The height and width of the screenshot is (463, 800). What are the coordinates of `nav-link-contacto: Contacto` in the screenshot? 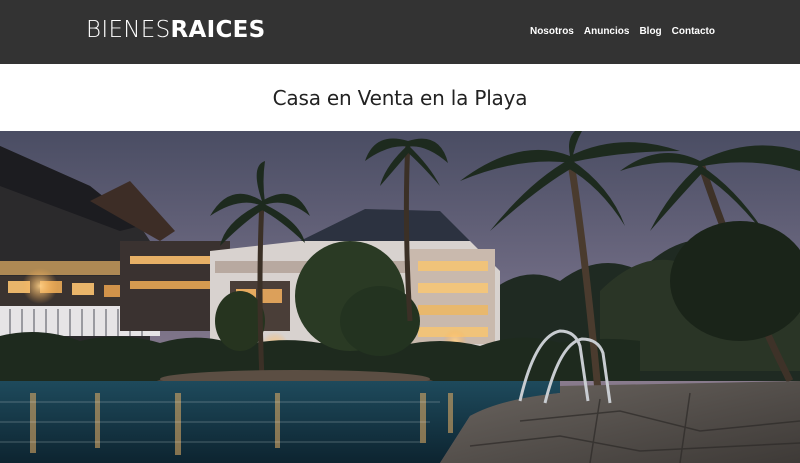 It's located at (693, 32).